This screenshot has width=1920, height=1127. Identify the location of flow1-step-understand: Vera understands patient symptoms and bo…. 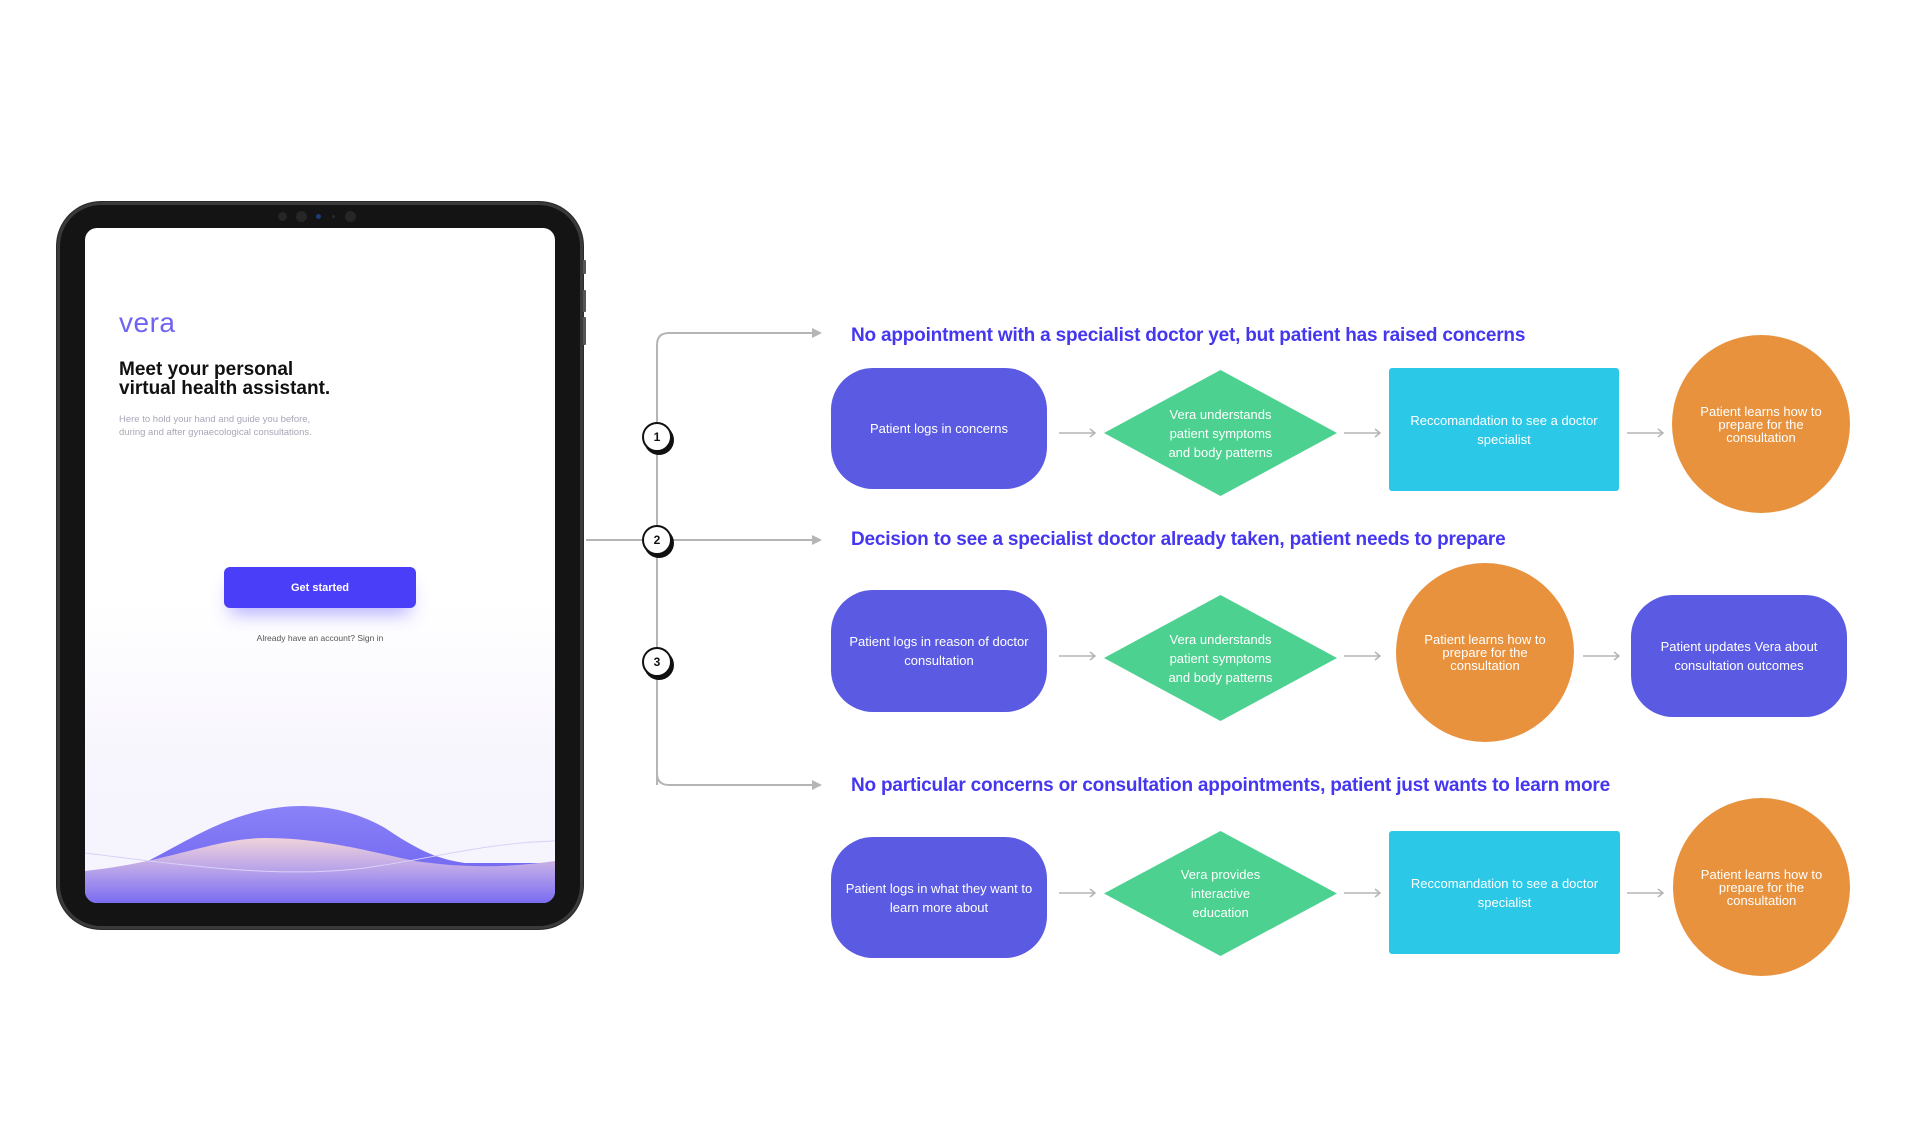
(1220, 433).